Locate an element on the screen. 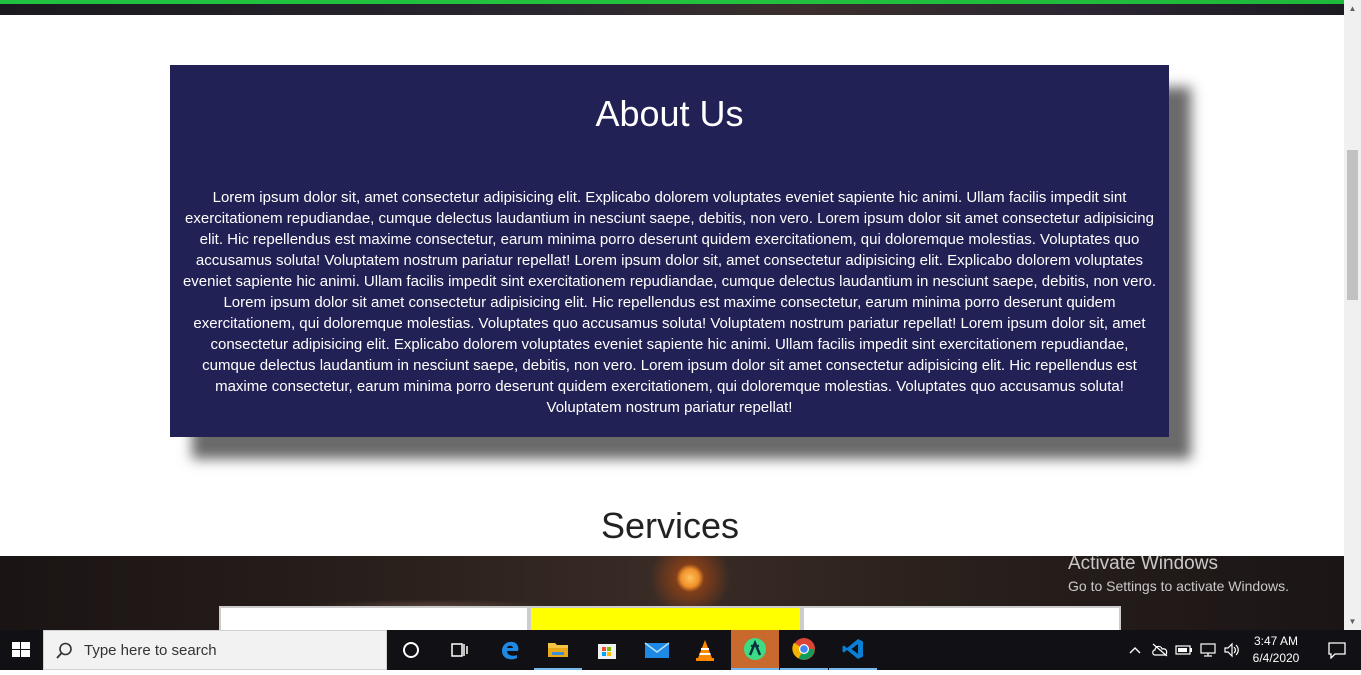  cortana-button is located at coordinates (411, 650).